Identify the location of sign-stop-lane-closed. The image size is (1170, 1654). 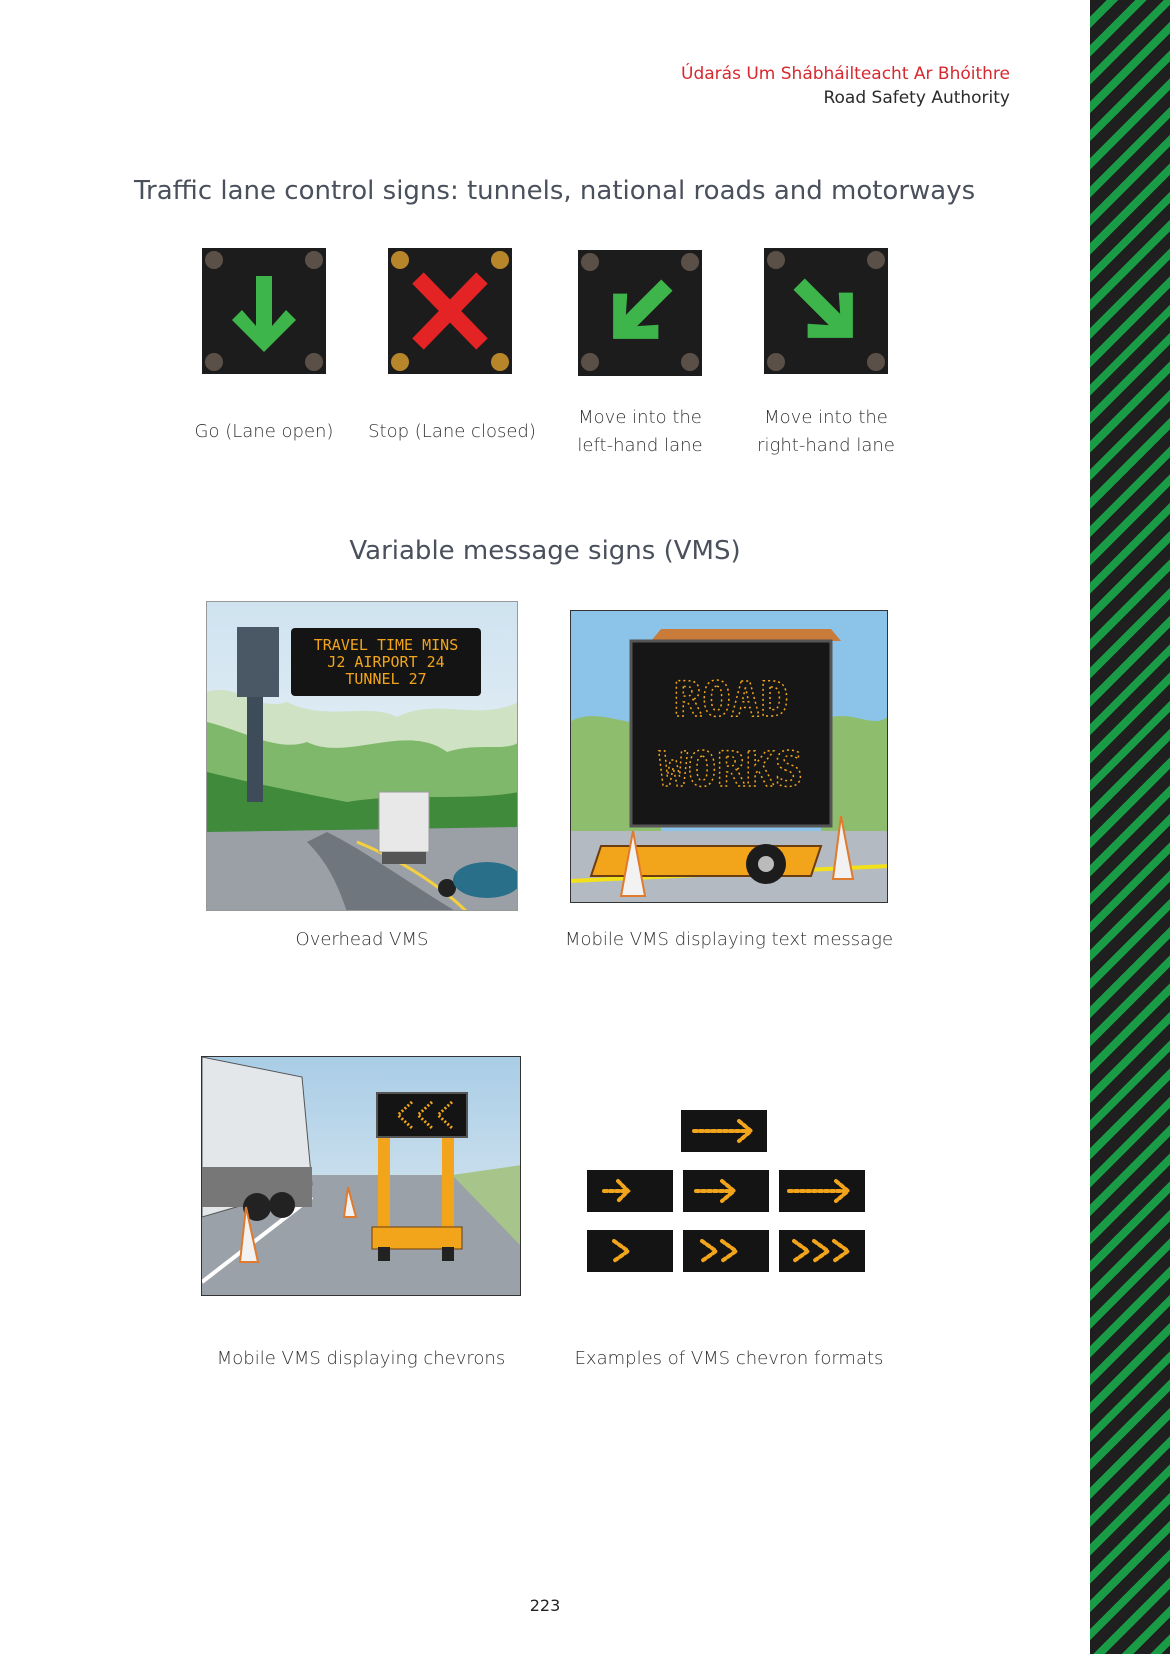
(450, 311).